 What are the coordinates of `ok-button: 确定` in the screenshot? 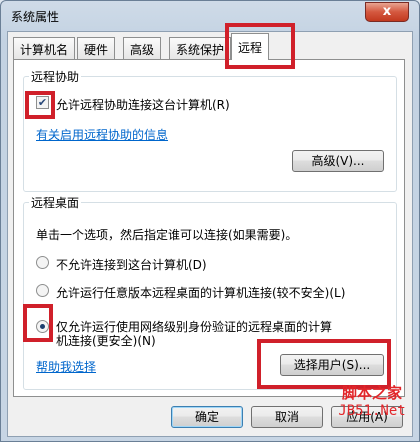 It's located at (207, 417).